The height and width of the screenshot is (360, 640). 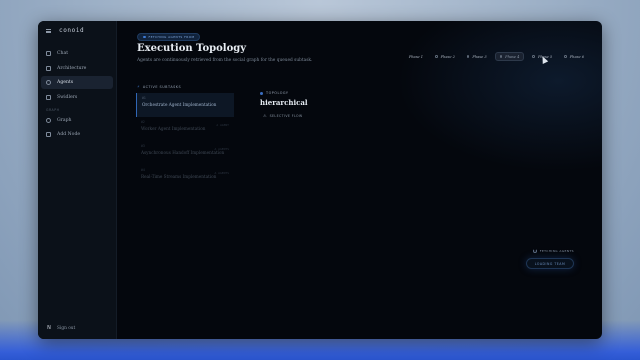 I want to click on brand: conoid, so click(x=65, y=30).